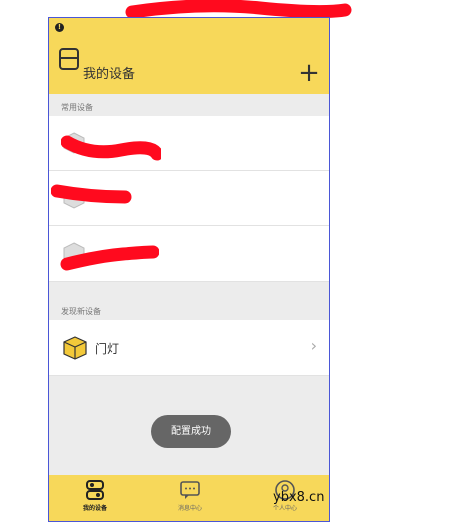 This screenshot has width=453, height=530. What do you see at coordinates (77, 107) in the screenshot?
I see `section-label-frequent: 常用设备` at bounding box center [77, 107].